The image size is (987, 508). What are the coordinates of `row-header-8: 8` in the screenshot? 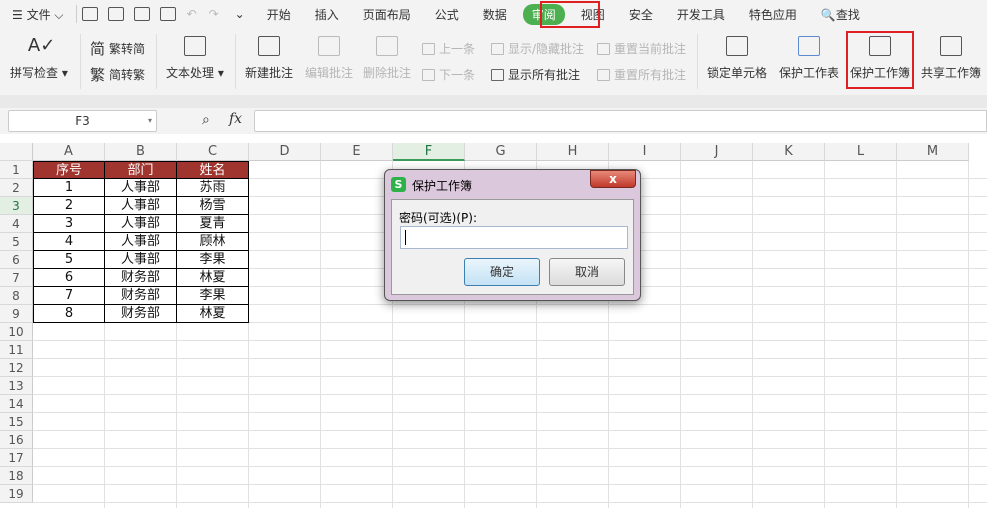 It's located at (16, 296).